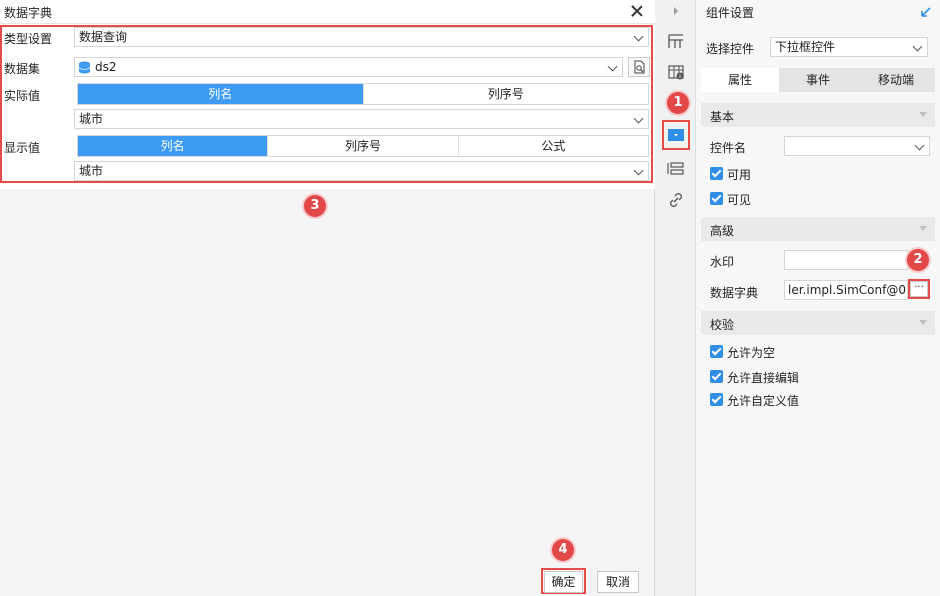 The width and height of the screenshot is (940, 596). What do you see at coordinates (857, 146) in the screenshot?
I see `control-name-input` at bounding box center [857, 146].